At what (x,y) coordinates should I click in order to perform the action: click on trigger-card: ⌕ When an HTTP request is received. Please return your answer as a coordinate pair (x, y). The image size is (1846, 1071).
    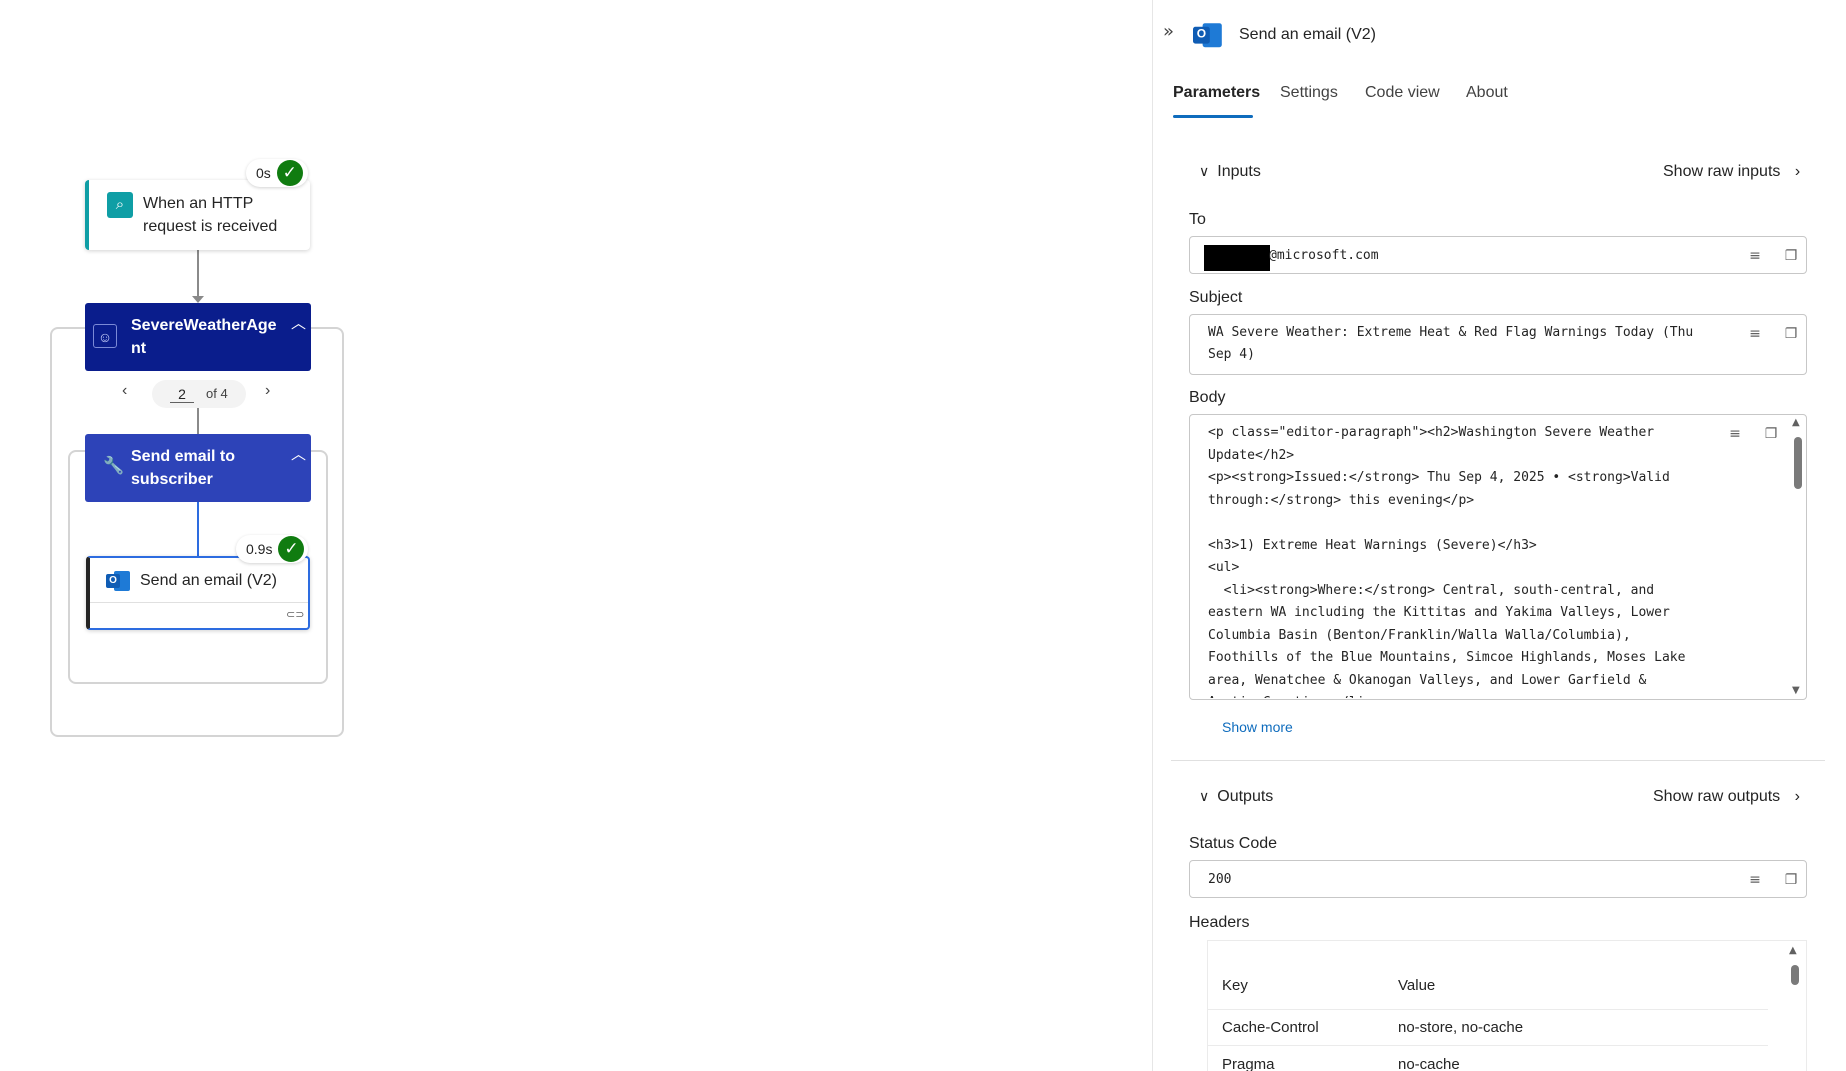
    Looking at the image, I should click on (197, 215).